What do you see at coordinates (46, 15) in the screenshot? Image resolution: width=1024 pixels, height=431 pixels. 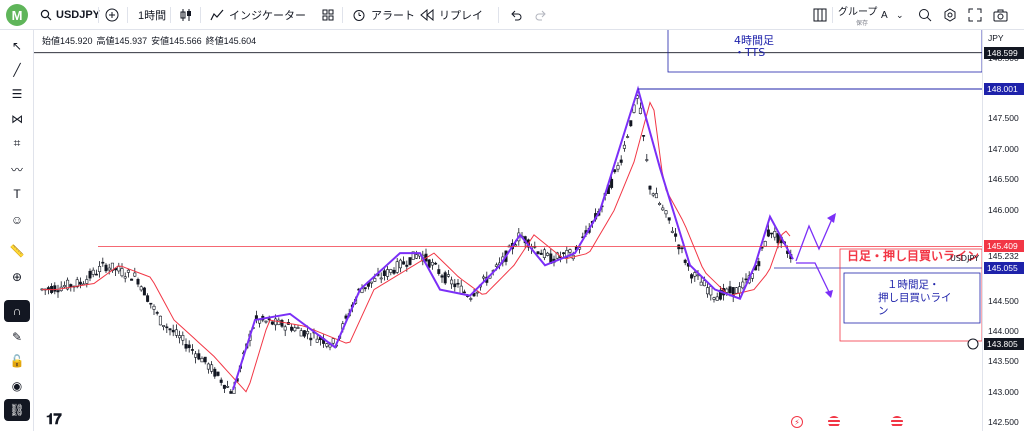 I see `search-icon` at bounding box center [46, 15].